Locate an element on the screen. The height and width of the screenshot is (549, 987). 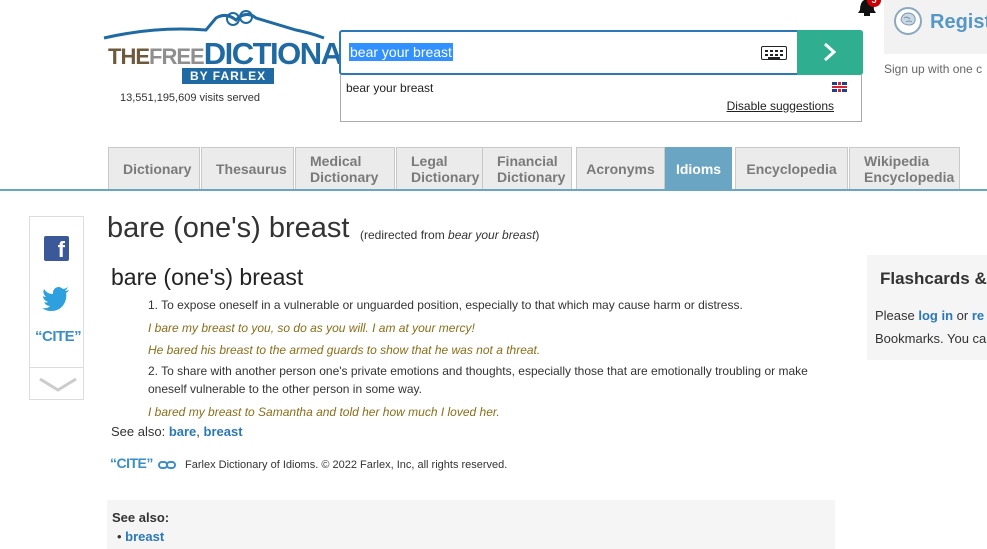
redirect-note: (redirected from bear your breast) is located at coordinates (449, 235).